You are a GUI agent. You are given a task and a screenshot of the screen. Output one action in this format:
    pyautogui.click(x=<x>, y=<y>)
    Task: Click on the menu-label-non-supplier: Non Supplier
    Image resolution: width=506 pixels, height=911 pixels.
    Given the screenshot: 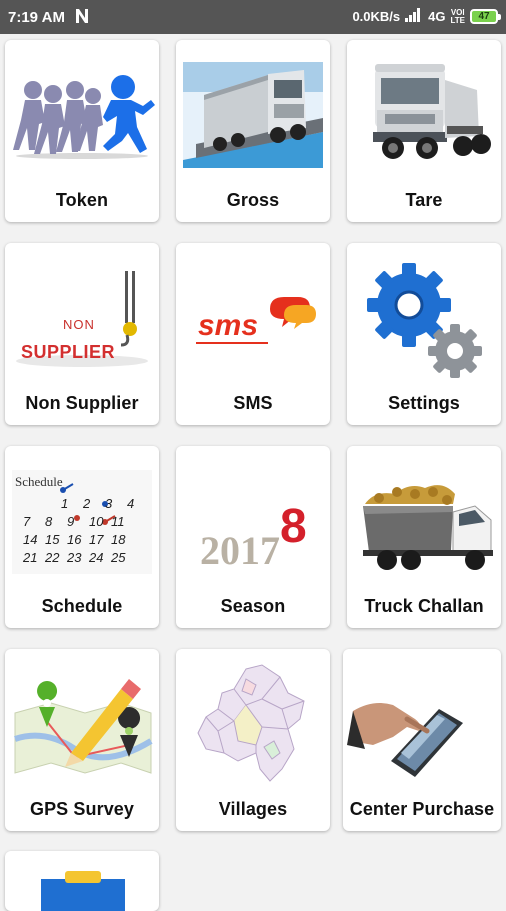 What is the action you would take?
    pyautogui.click(x=82, y=403)
    